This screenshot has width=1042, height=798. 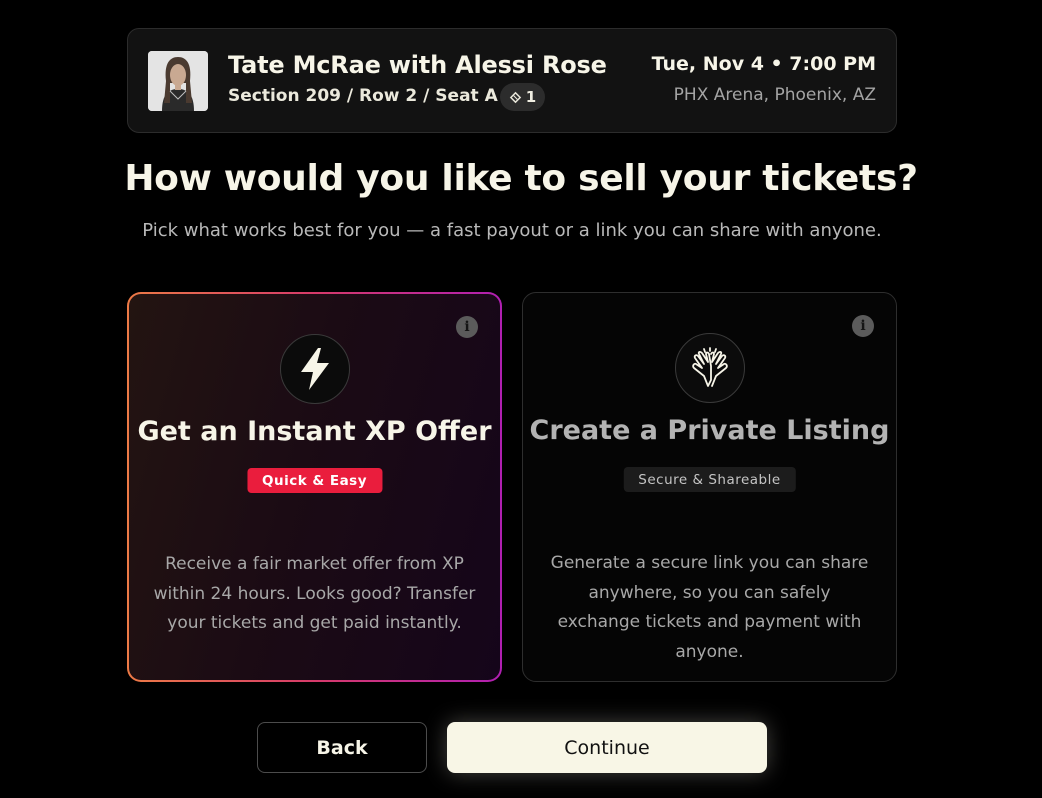 What do you see at coordinates (709, 368) in the screenshot?
I see `high-five-icon` at bounding box center [709, 368].